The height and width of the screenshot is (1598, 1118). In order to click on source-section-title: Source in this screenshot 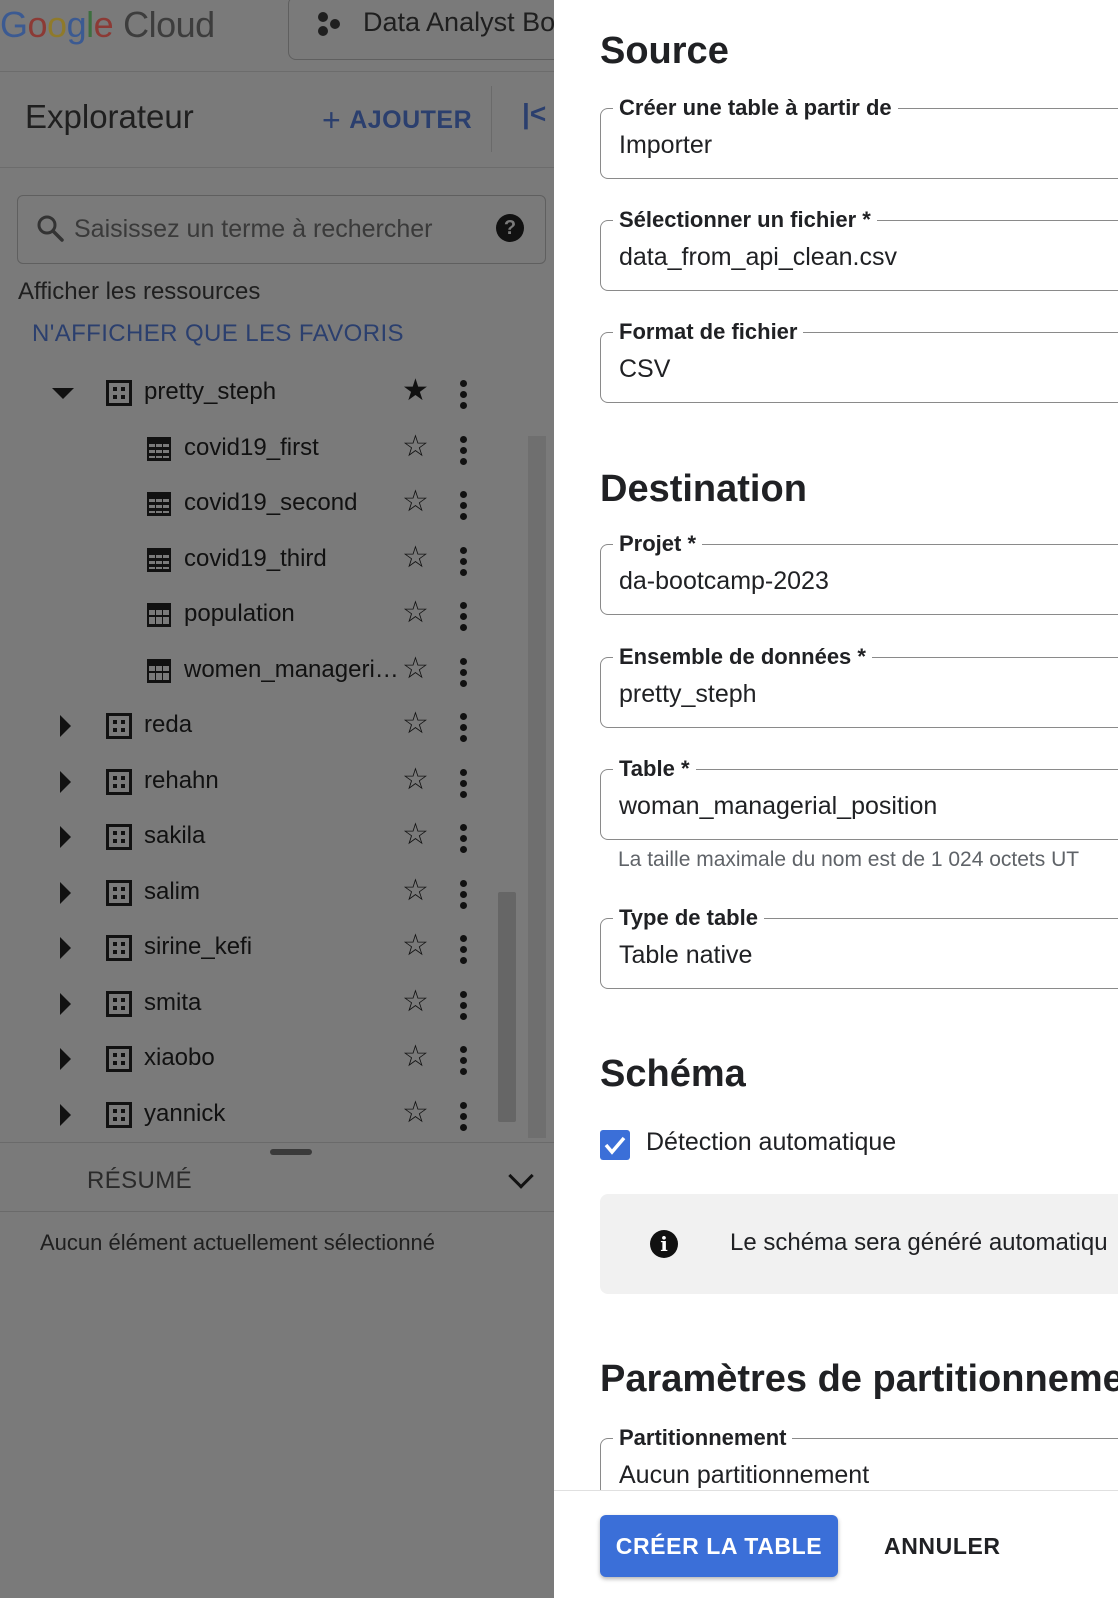, I will do `click(664, 51)`.